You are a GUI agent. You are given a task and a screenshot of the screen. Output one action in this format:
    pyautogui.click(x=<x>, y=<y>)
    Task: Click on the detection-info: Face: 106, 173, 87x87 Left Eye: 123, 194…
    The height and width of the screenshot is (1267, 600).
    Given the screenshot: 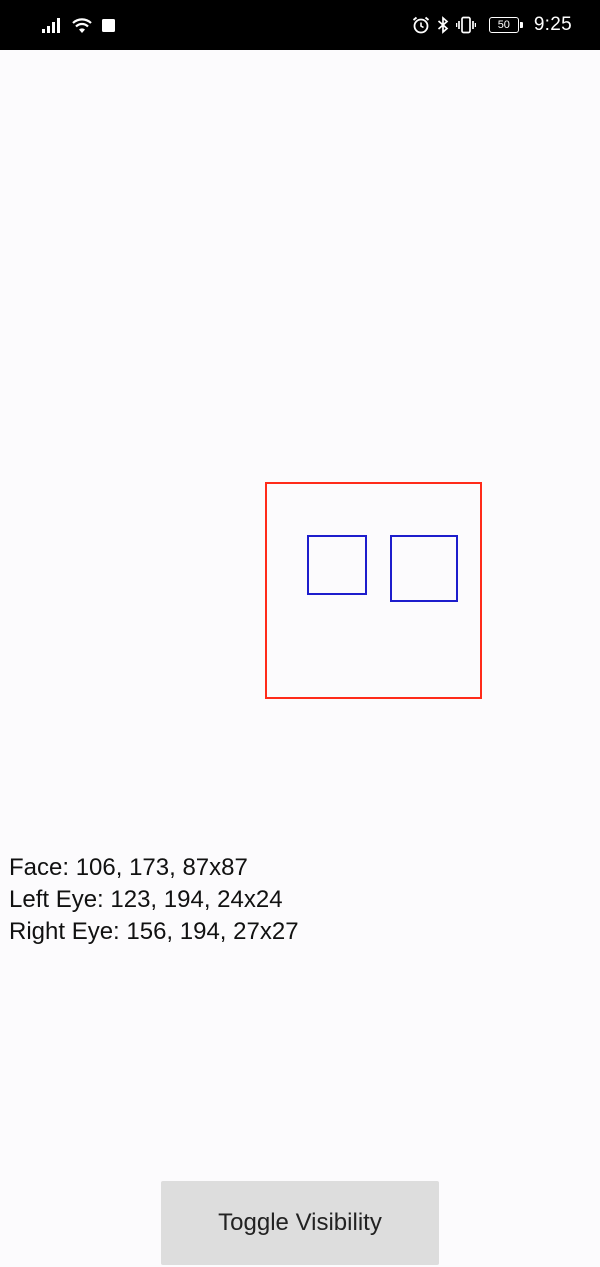 What is the action you would take?
    pyautogui.click(x=154, y=900)
    